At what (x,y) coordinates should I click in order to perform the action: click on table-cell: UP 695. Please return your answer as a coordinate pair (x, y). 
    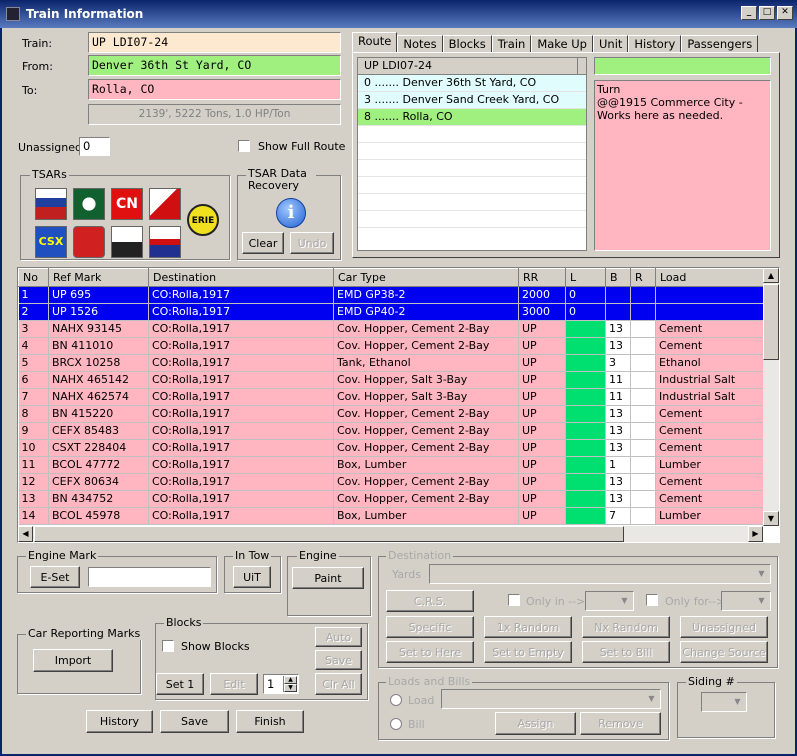
    Looking at the image, I should click on (98, 295).